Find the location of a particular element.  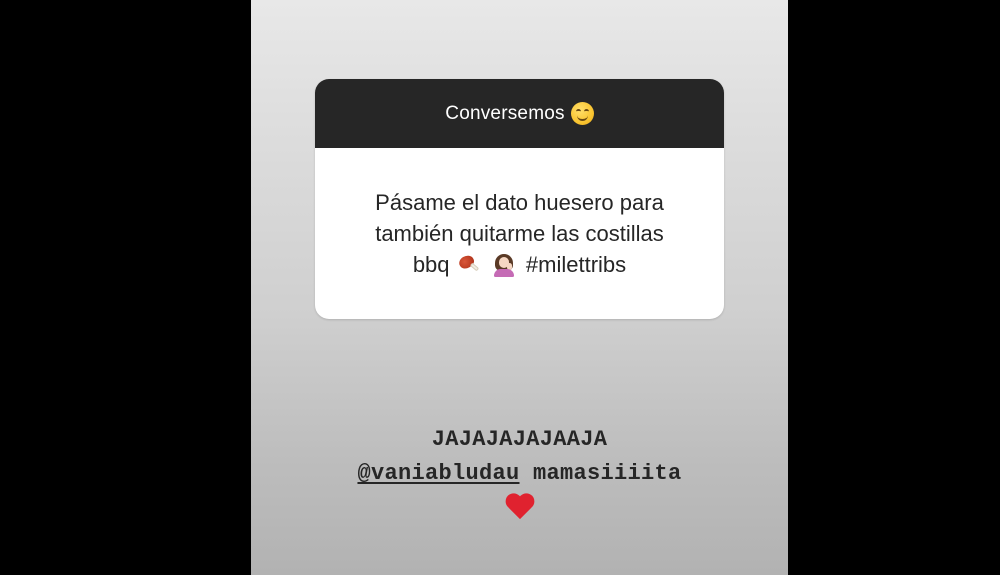

question-line-2: también quitarme las costillas is located at coordinates (519, 233).